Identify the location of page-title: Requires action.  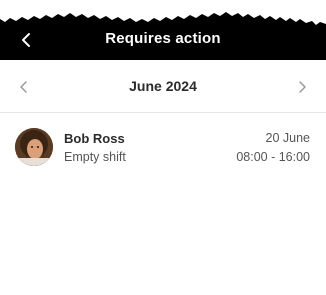
(163, 38).